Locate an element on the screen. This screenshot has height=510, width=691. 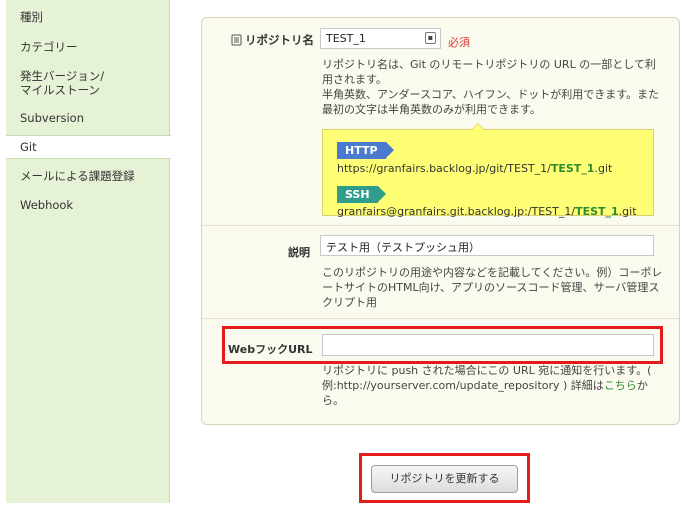
repo-name-value: TEST_1 is located at coordinates (346, 38).